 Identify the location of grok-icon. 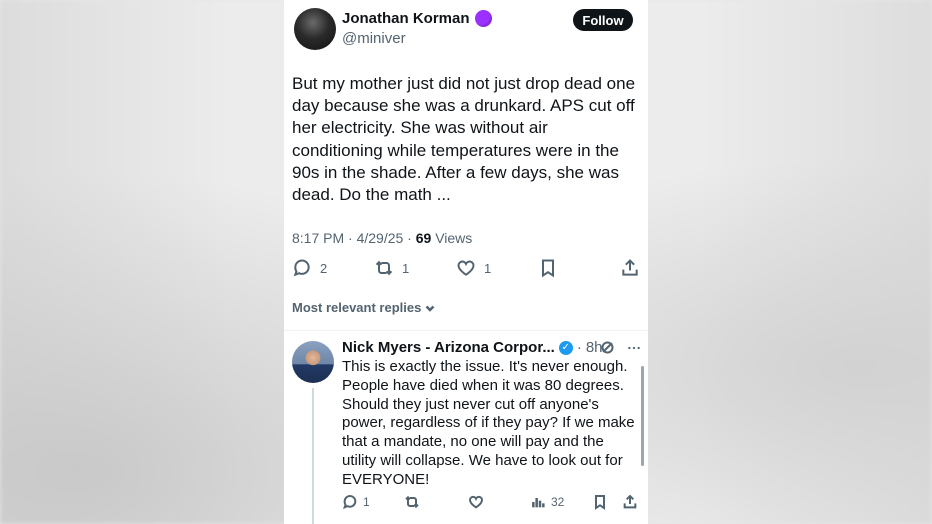
(607, 347).